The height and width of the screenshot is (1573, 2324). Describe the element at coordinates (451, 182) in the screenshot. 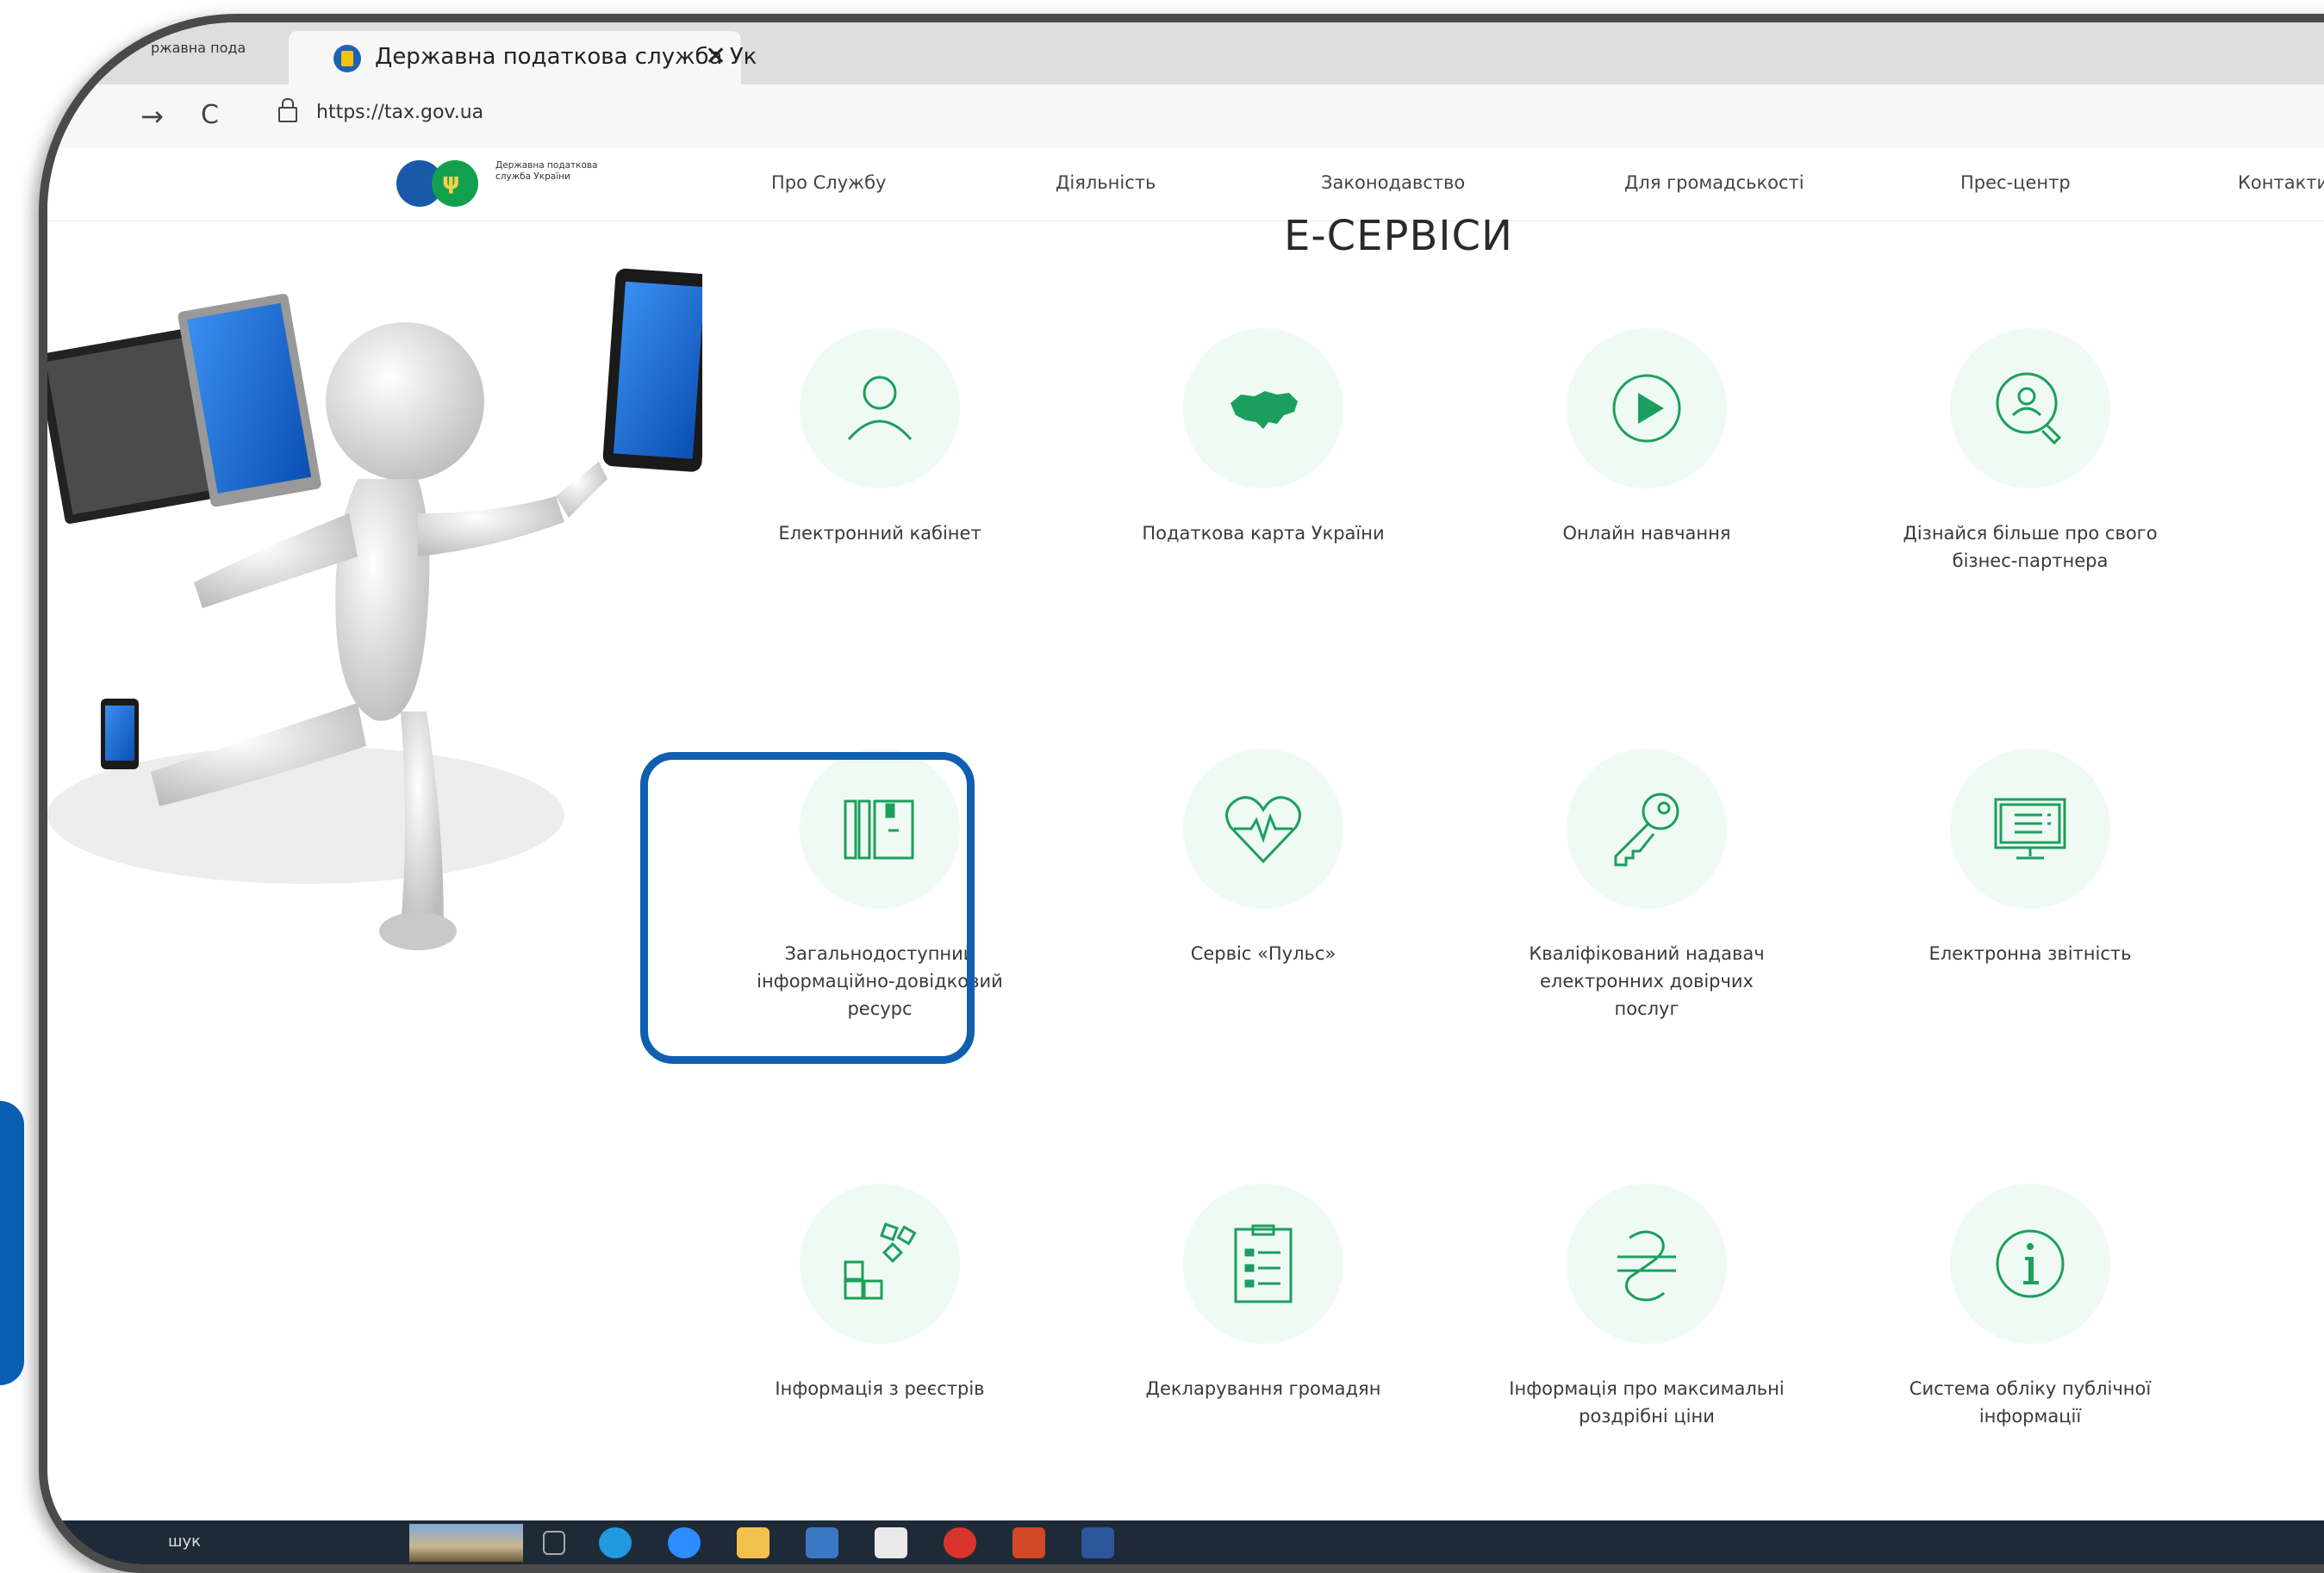

I see `trident-icon: ψ` at that location.